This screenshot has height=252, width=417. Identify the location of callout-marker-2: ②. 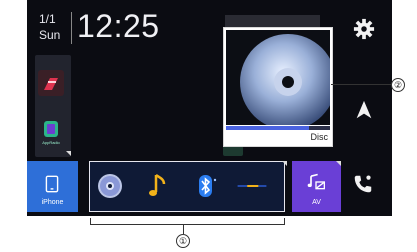
(398, 85).